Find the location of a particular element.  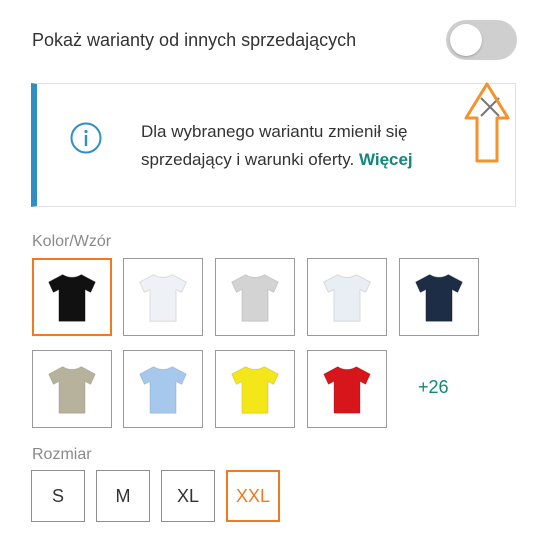

size-button-xl: XL is located at coordinates (188, 496).